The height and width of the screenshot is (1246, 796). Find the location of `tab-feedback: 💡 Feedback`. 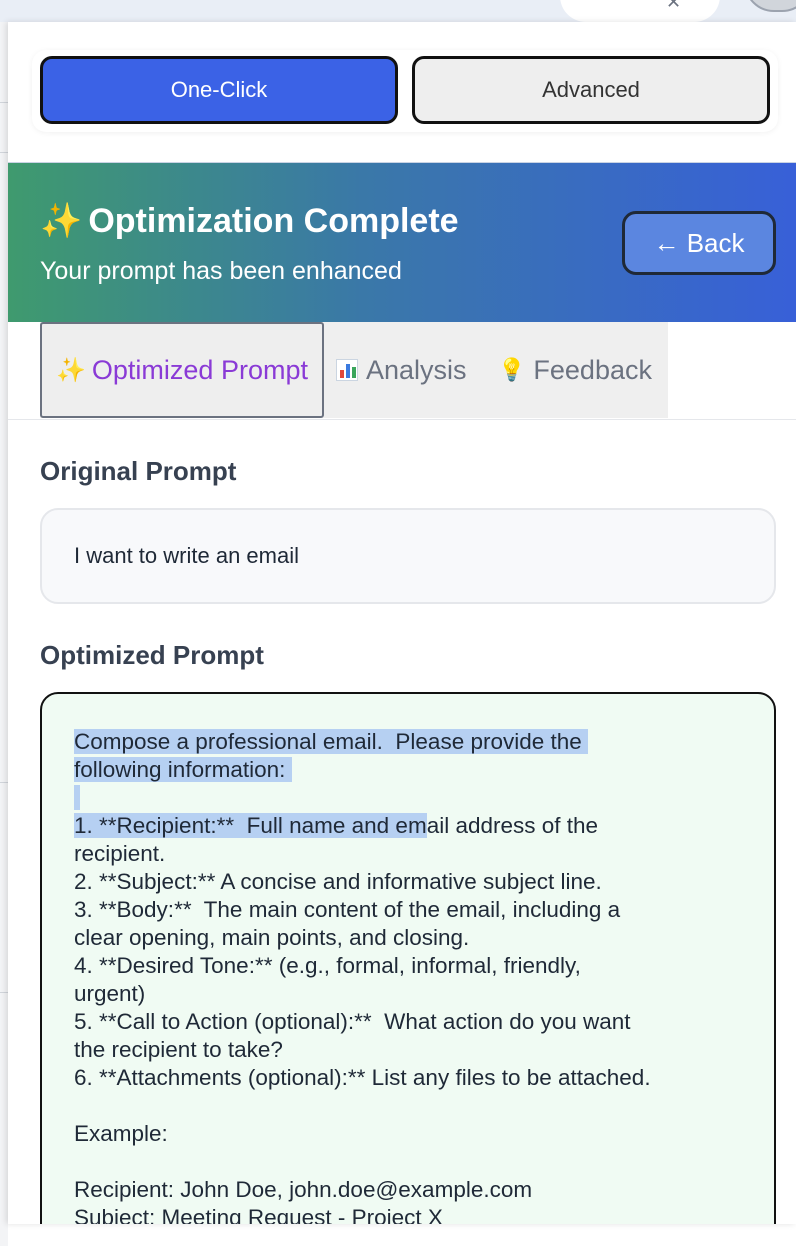

tab-feedback: 💡 Feedback is located at coordinates (575, 370).